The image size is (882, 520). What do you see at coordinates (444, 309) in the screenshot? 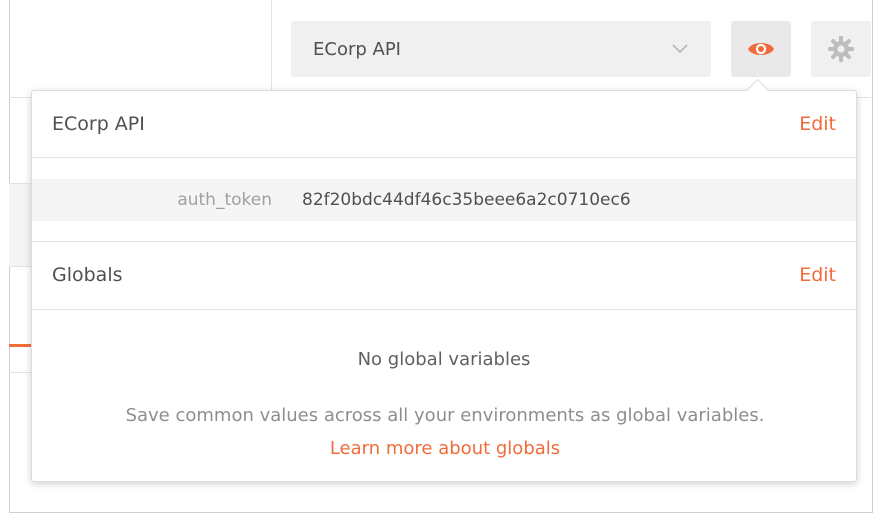
I see `globals-divider` at bounding box center [444, 309].